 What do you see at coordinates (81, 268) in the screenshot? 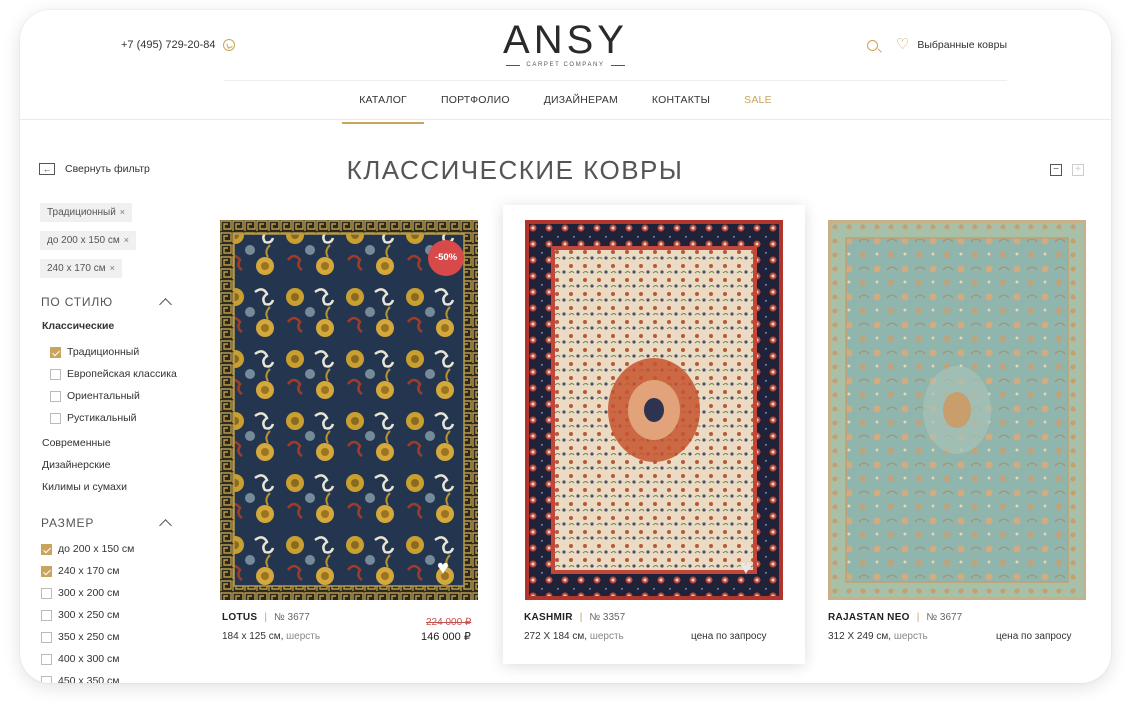
I see `filter-chip: 240 х 170 см ×` at bounding box center [81, 268].